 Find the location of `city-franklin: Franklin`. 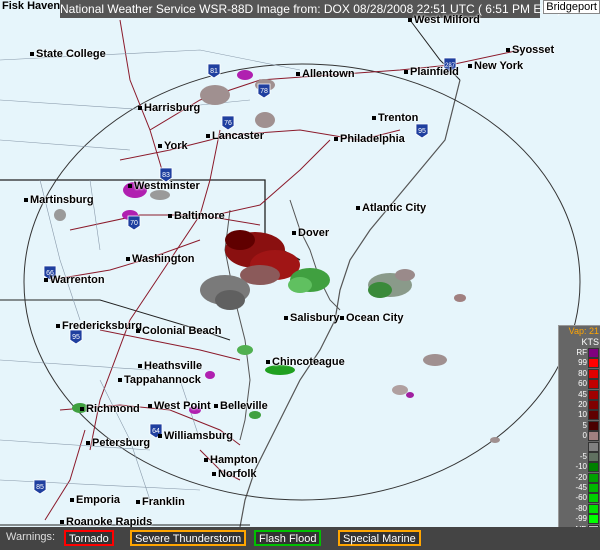

city-franklin: Franklin is located at coordinates (160, 502).